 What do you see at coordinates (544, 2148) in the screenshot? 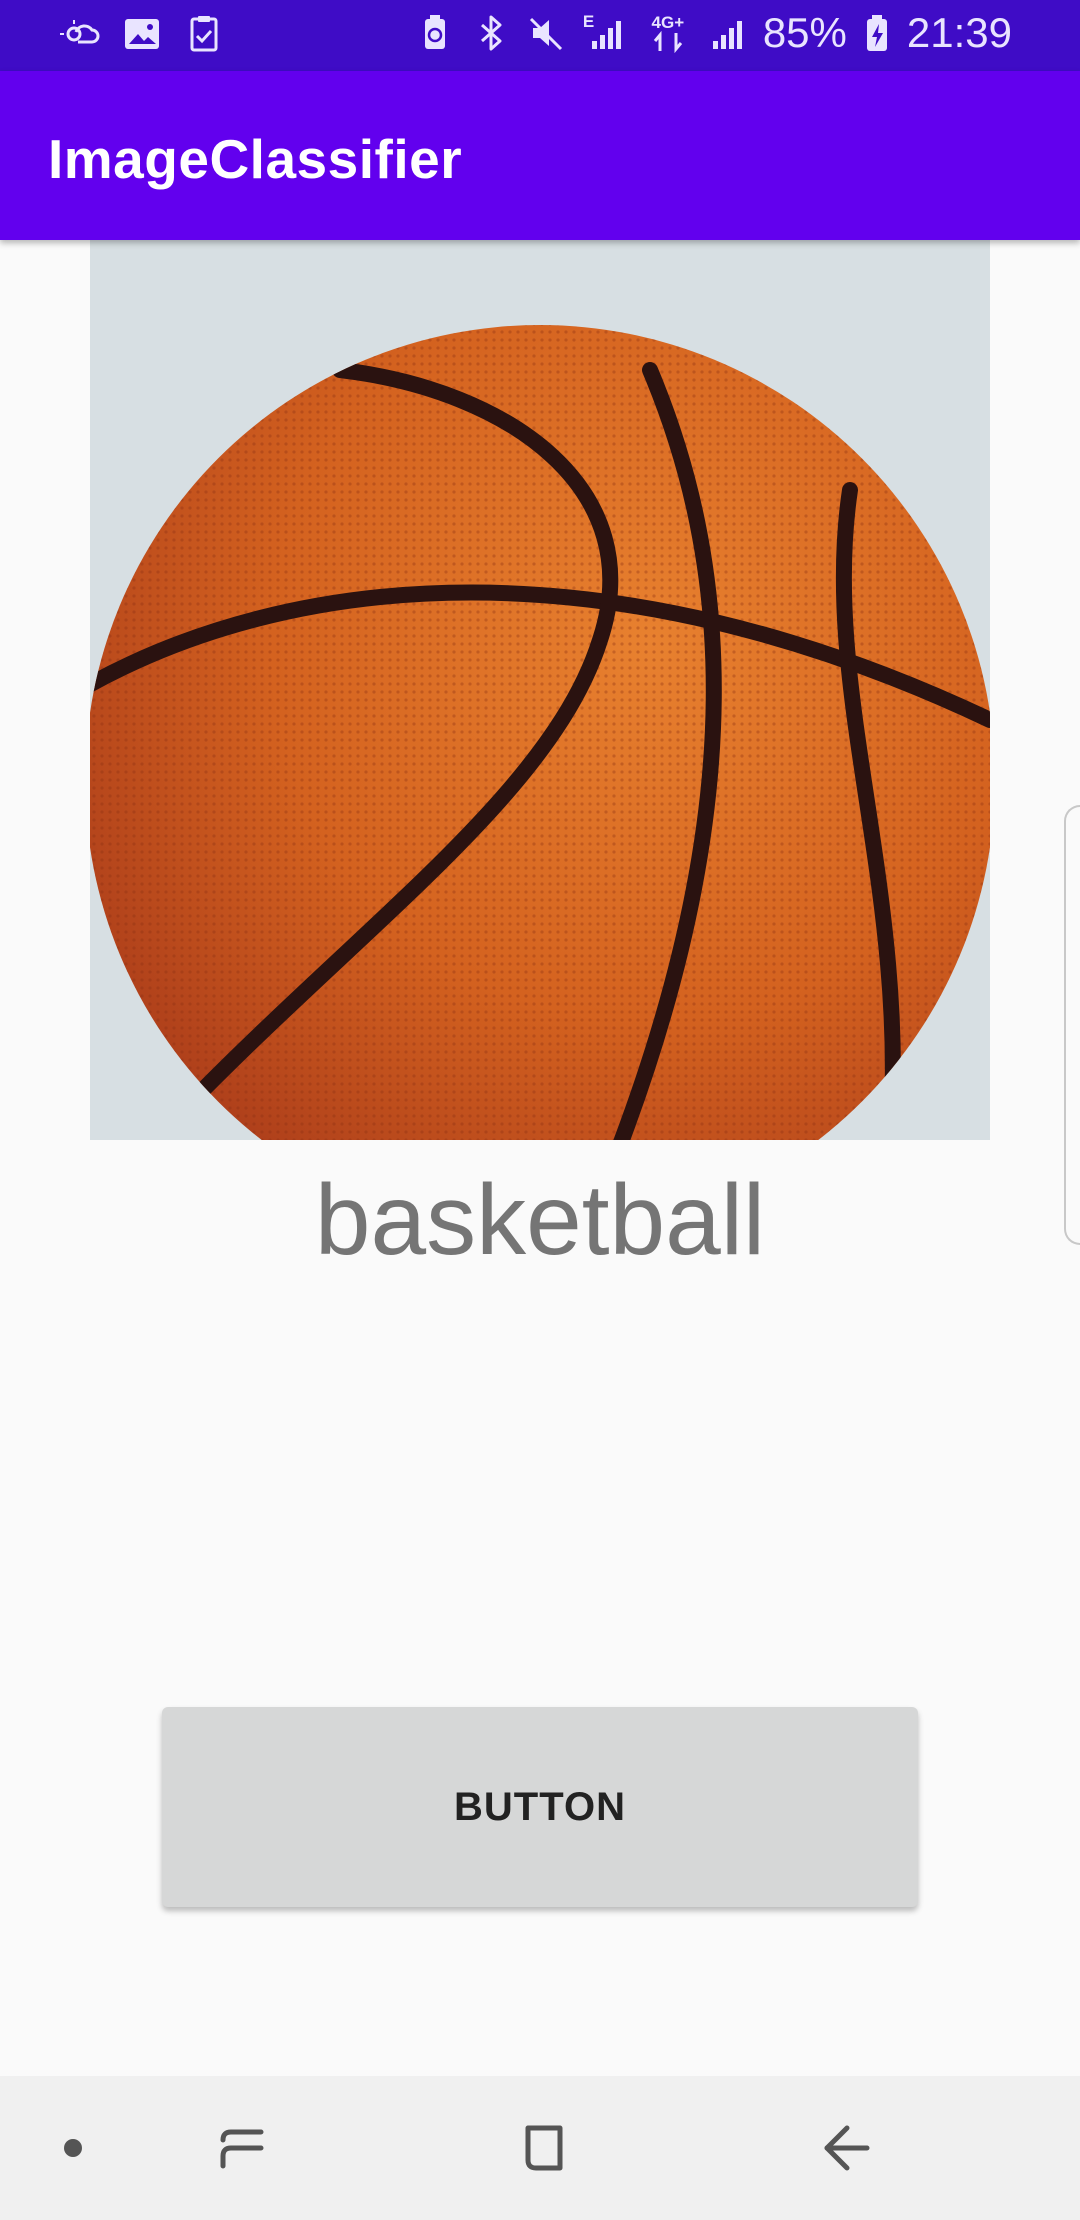
I see `home-icon` at bounding box center [544, 2148].